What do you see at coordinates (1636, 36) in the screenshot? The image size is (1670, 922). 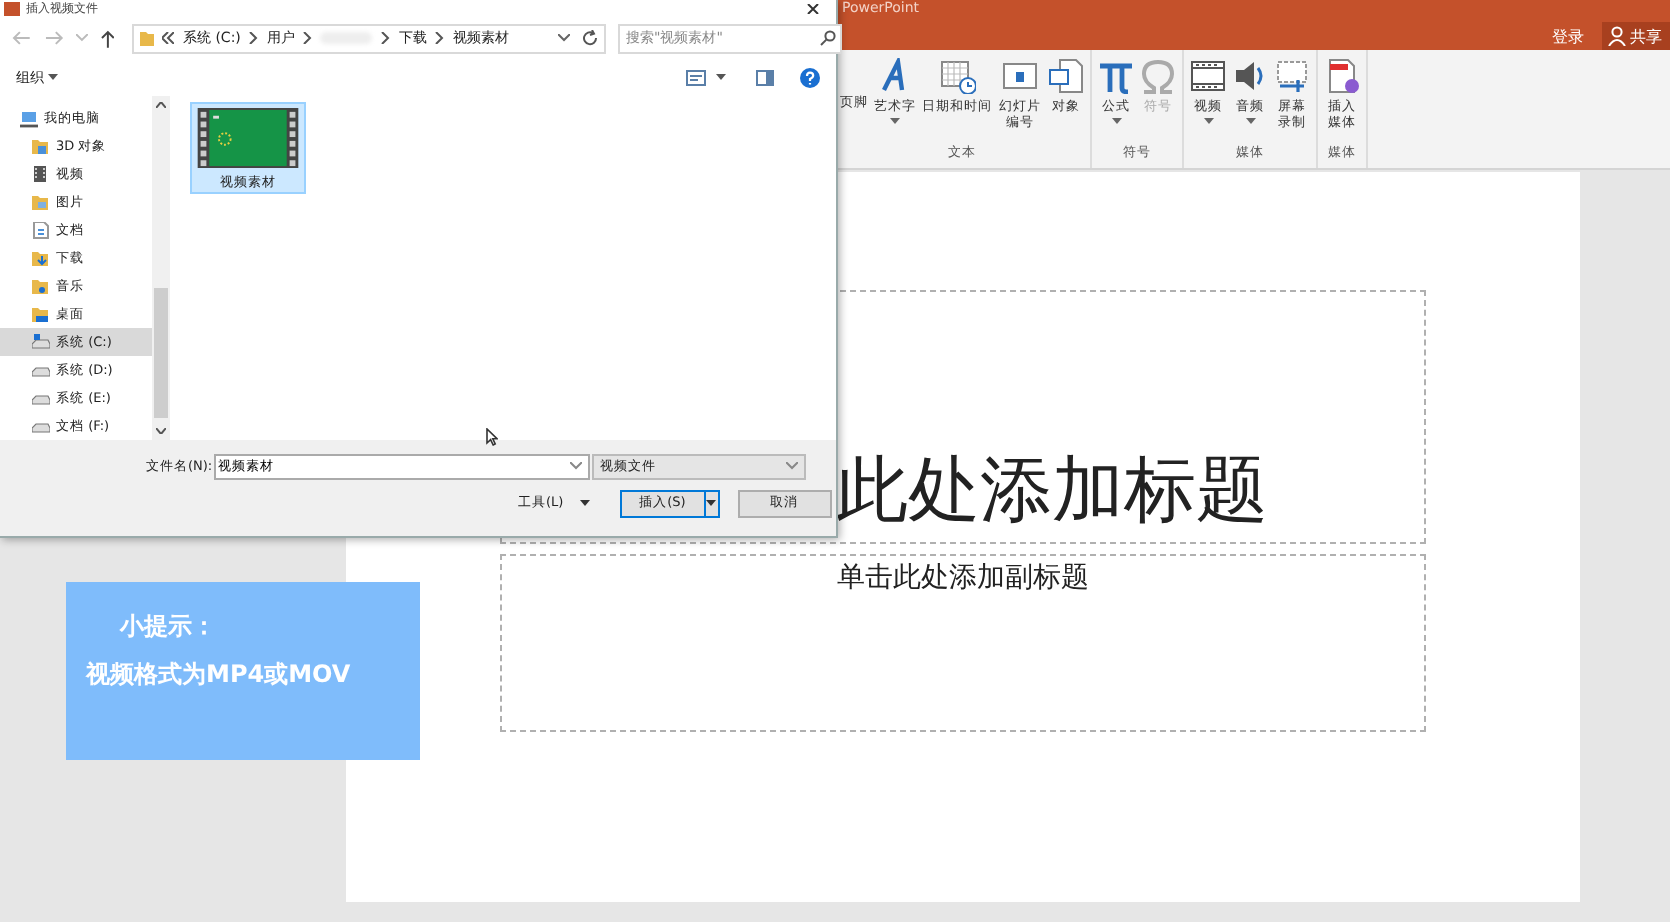 I see `share-button: 共享` at bounding box center [1636, 36].